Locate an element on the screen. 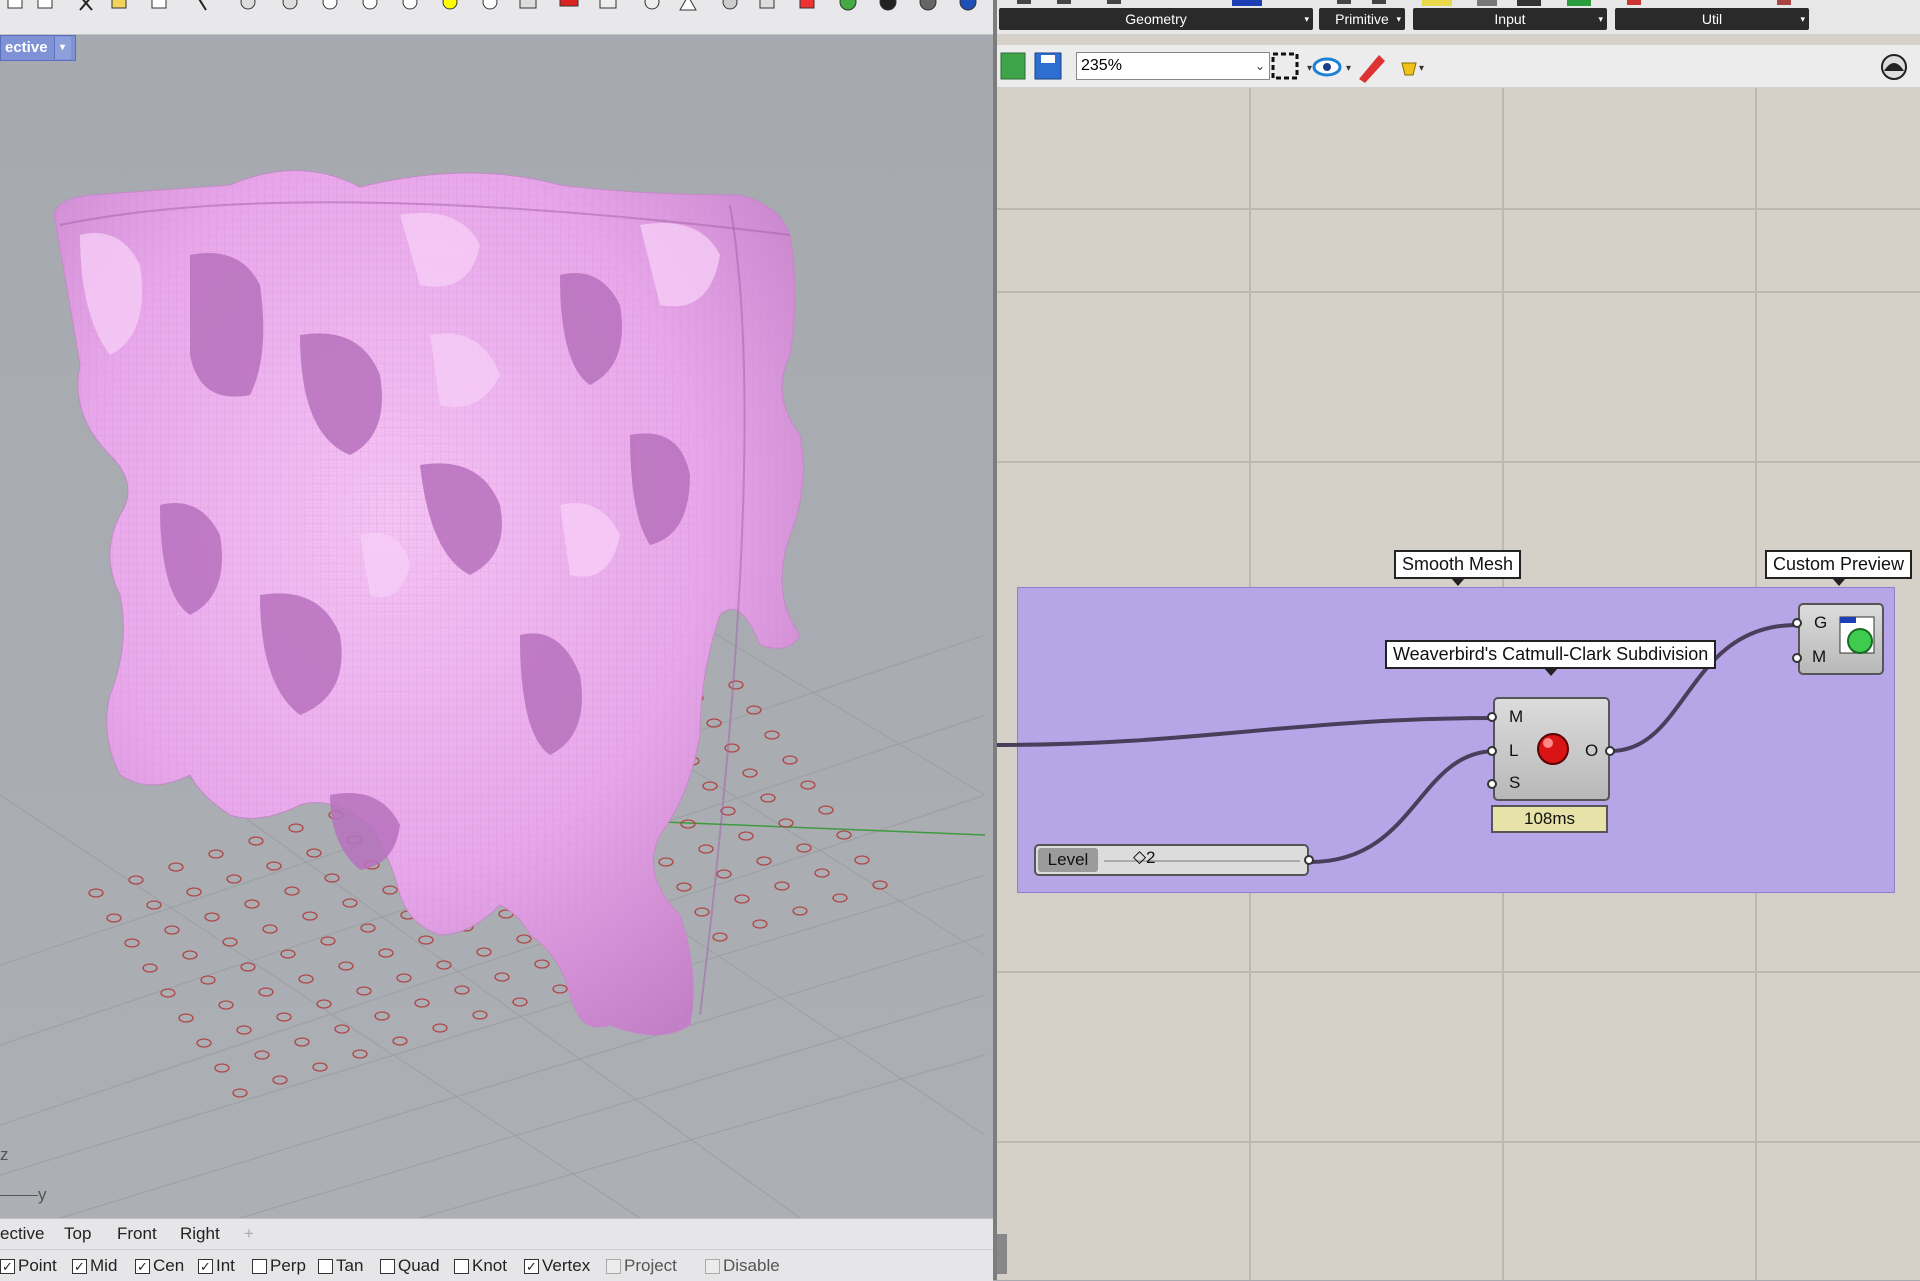 The width and height of the screenshot is (1920, 1281). rotate-icon is located at coordinates (290, 5).